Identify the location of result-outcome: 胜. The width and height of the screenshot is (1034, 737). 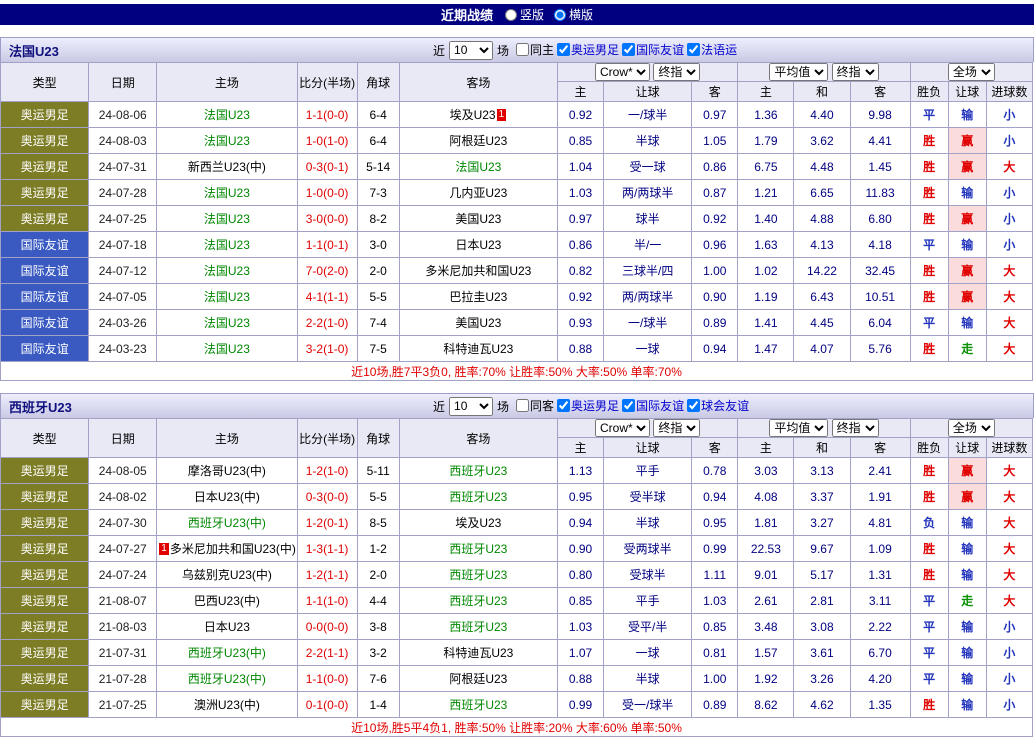
(929, 548).